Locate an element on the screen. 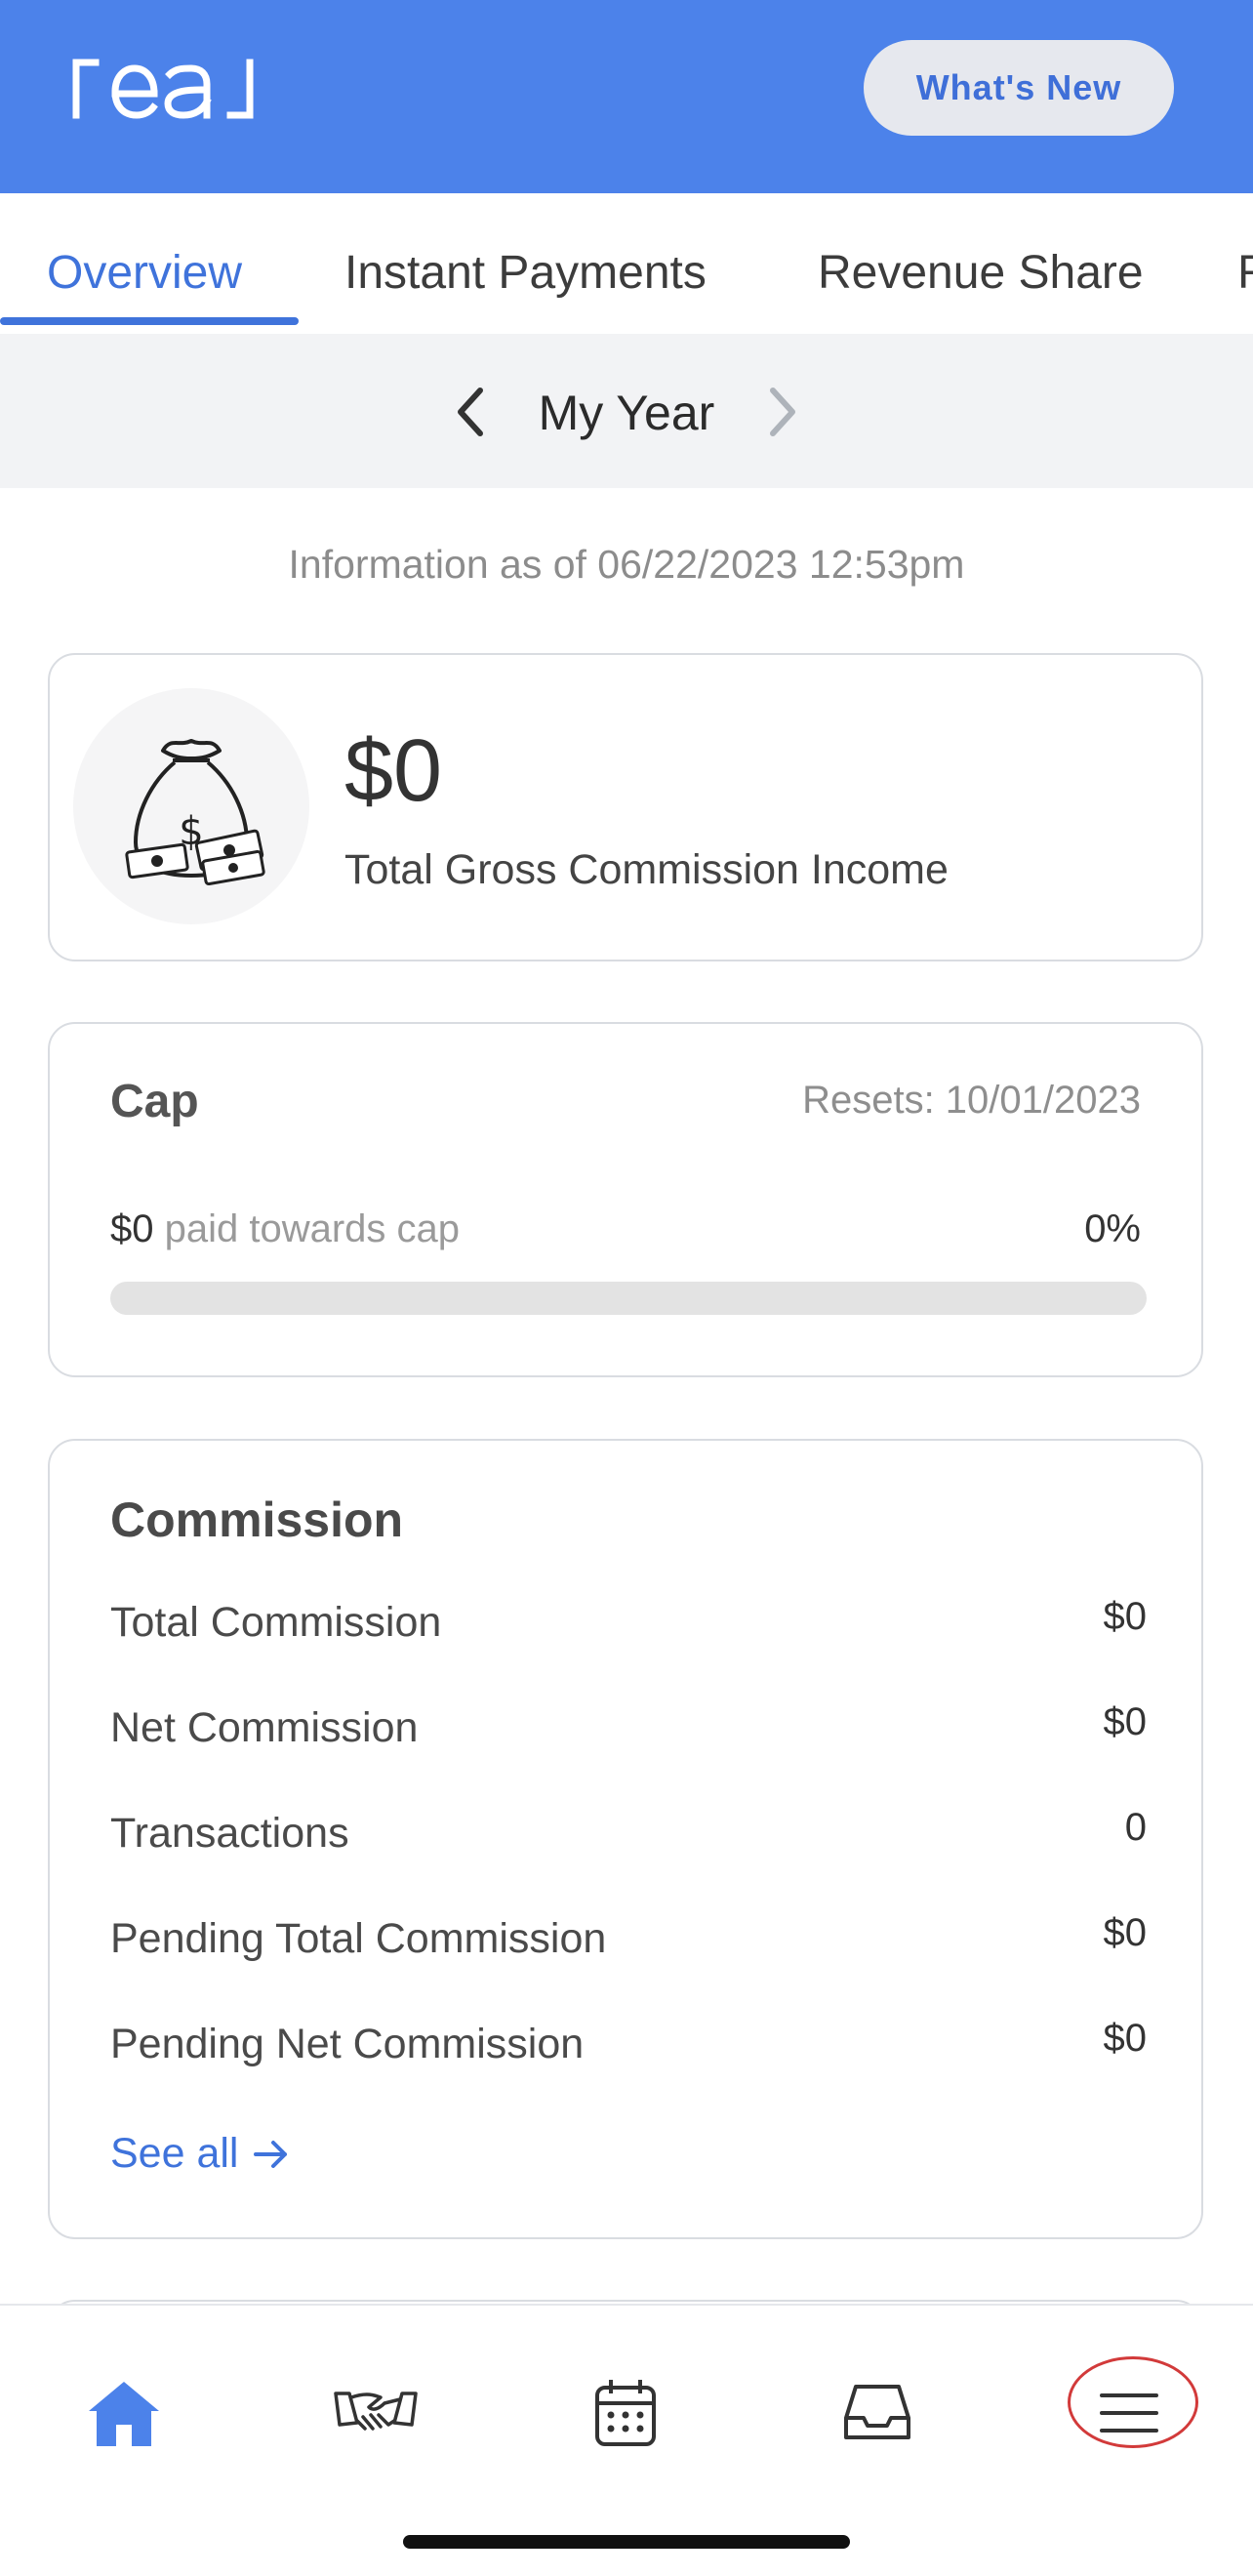 This screenshot has width=1253, height=2576. period-selector: My Year is located at coordinates (626, 411).